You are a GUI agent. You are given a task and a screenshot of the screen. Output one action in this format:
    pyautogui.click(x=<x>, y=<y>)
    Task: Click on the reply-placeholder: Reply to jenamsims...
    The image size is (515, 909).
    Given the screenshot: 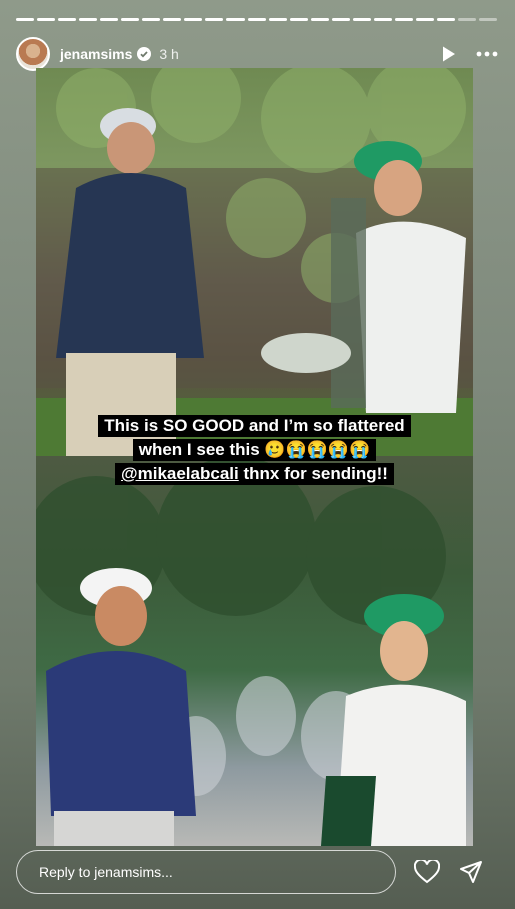 What is the action you would take?
    pyautogui.click(x=106, y=872)
    